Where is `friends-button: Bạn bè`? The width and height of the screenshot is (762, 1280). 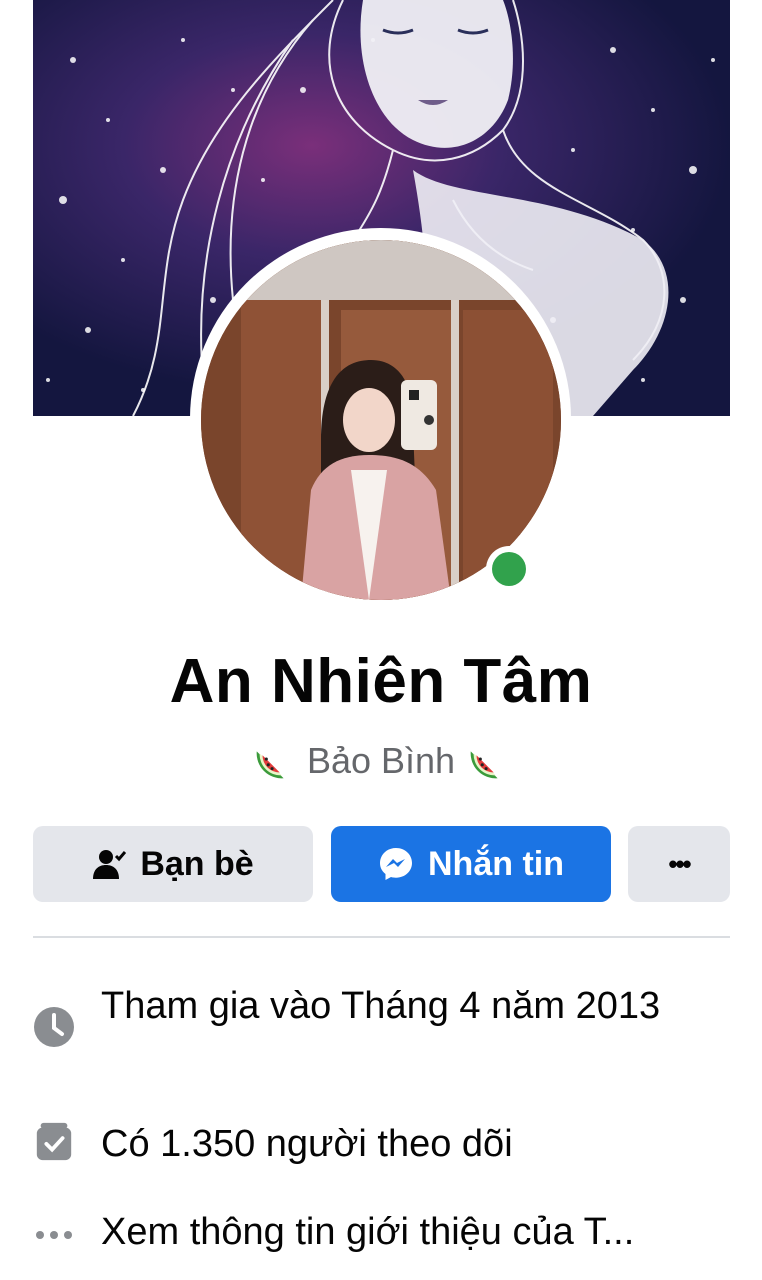 friends-button: Bạn bè is located at coordinates (173, 864).